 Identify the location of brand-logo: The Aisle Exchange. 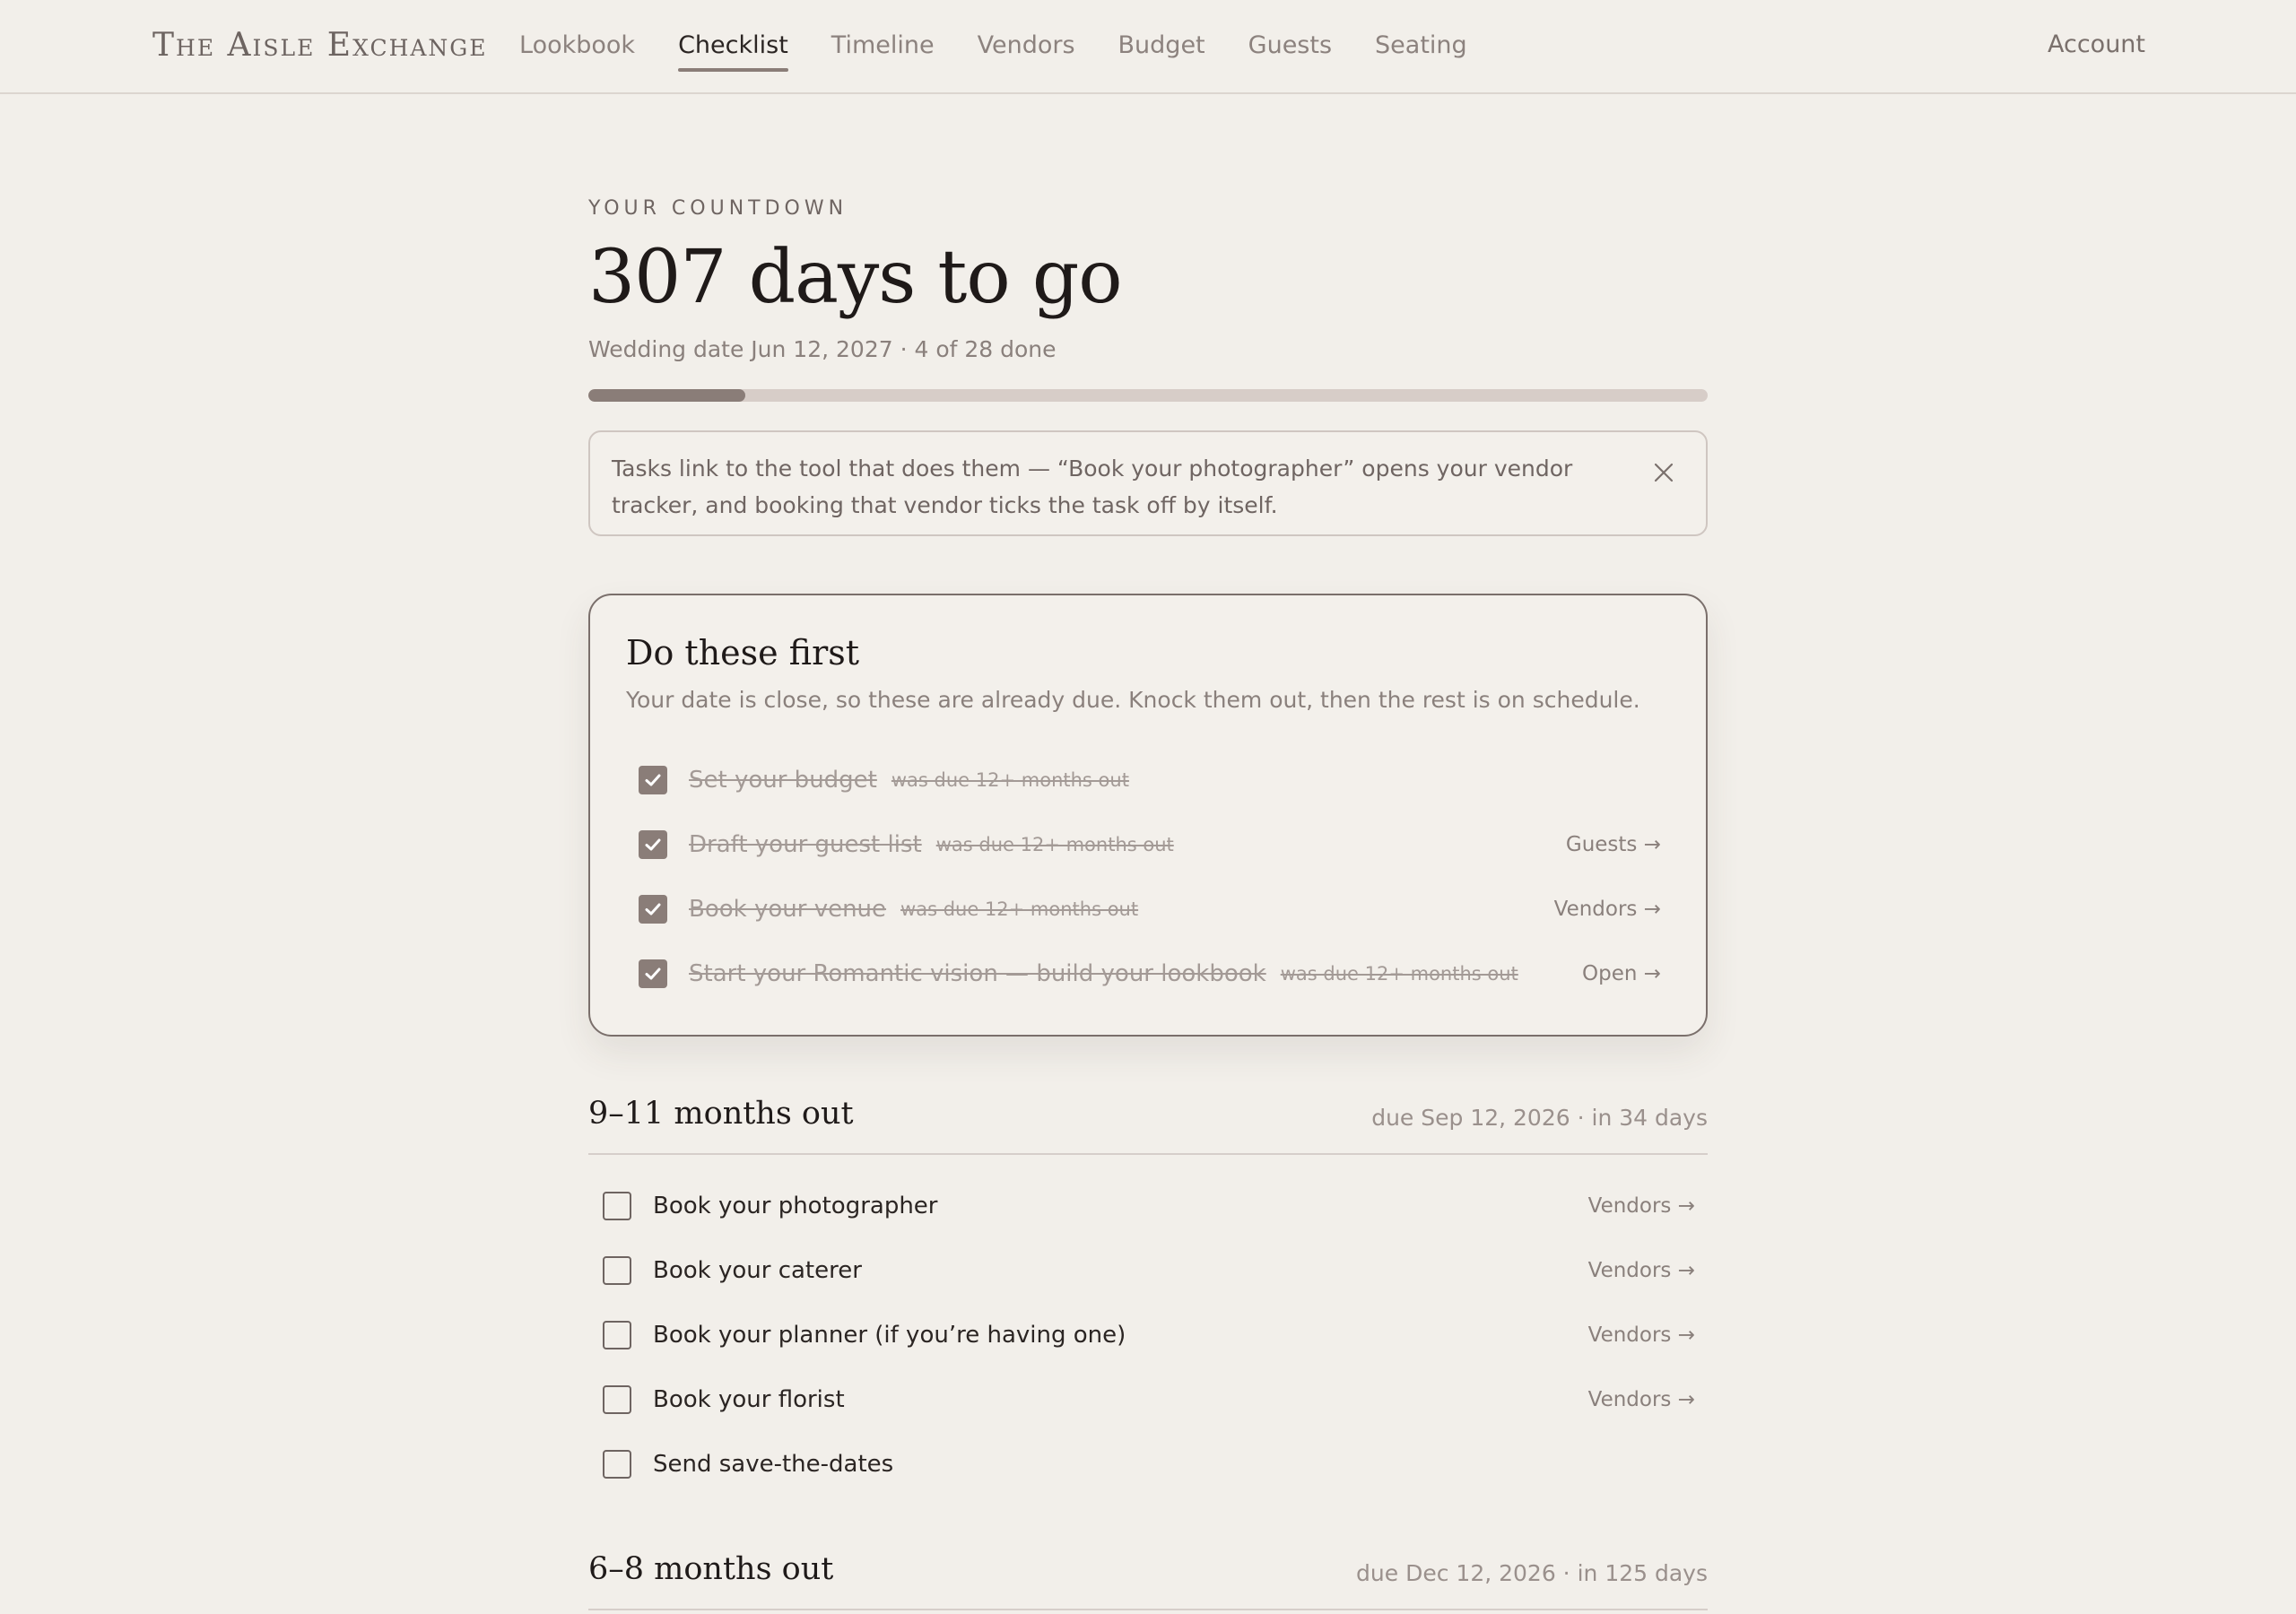
(320, 45).